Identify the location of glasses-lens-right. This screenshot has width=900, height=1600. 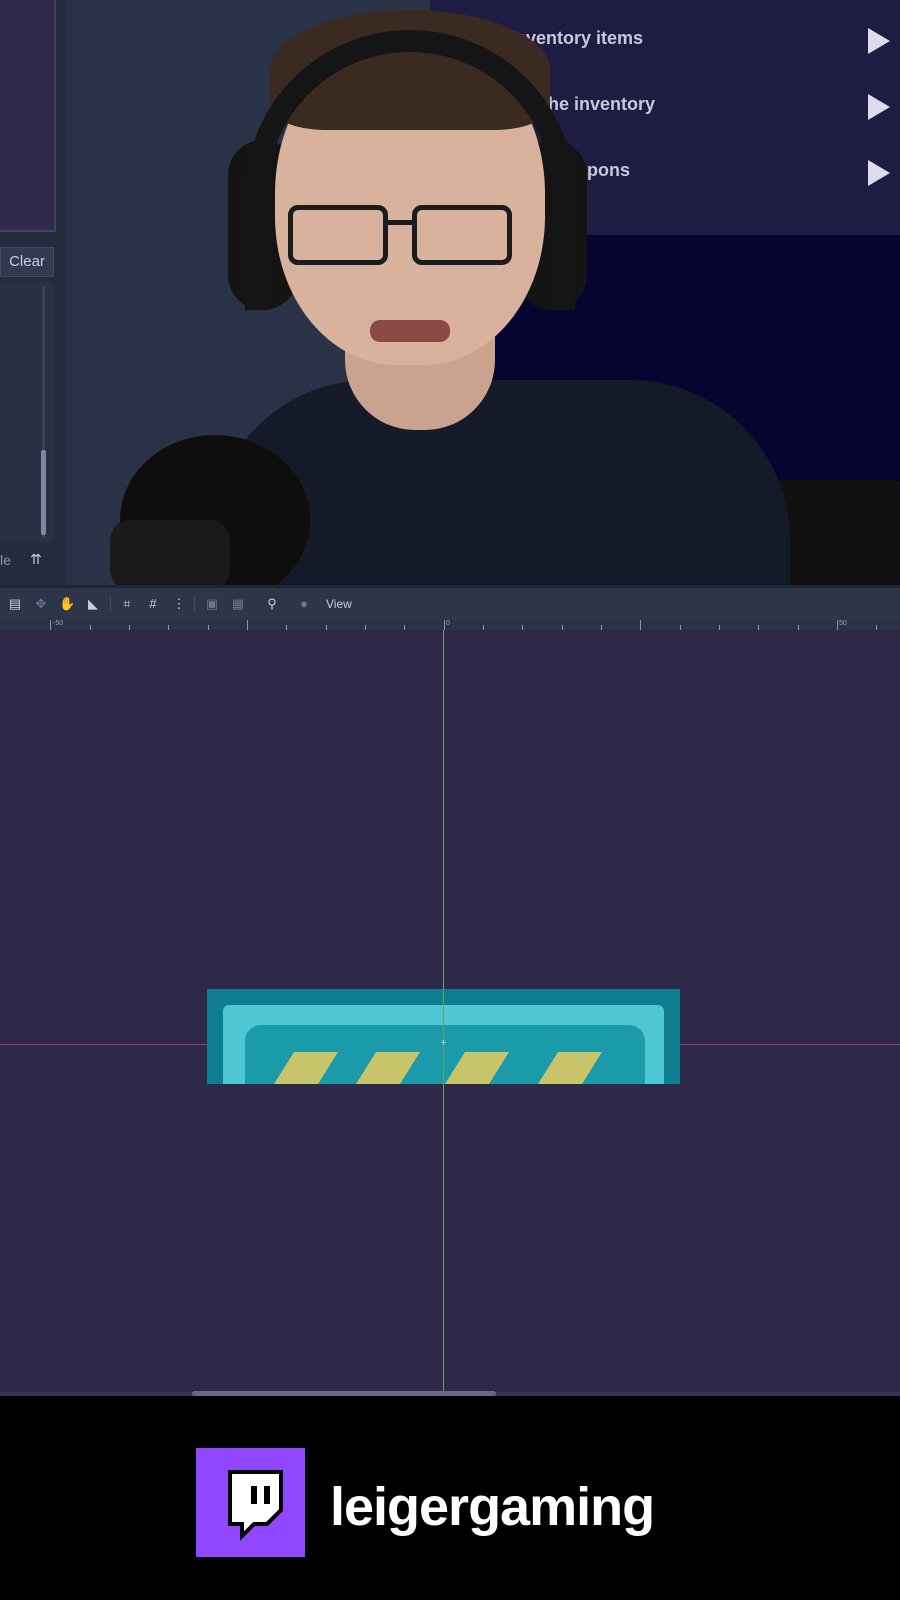
(462, 235).